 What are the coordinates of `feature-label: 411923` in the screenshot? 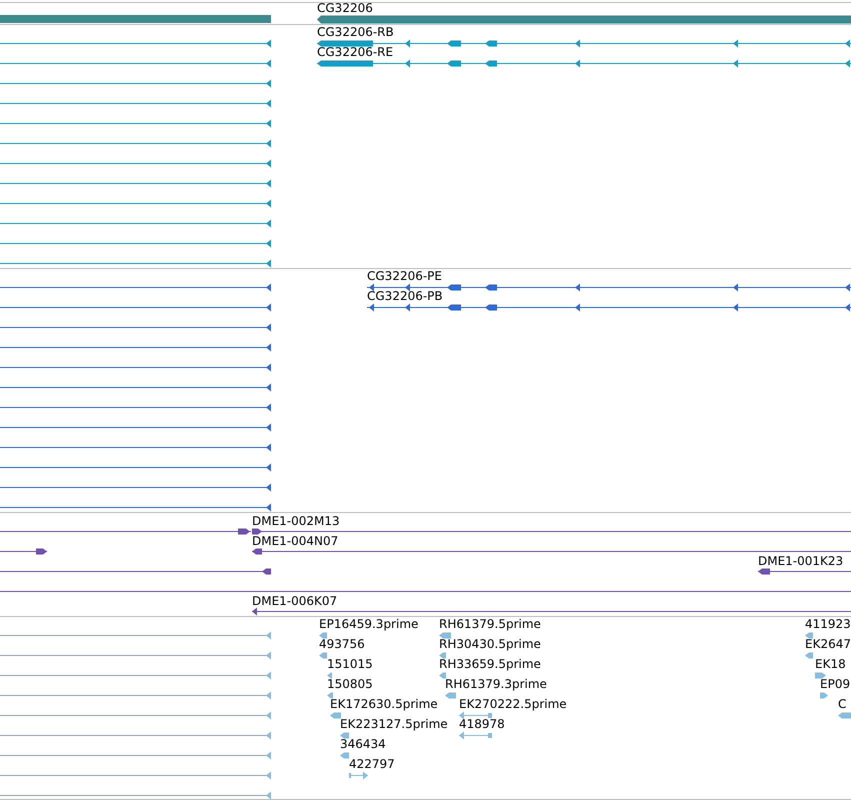 It's located at (828, 624).